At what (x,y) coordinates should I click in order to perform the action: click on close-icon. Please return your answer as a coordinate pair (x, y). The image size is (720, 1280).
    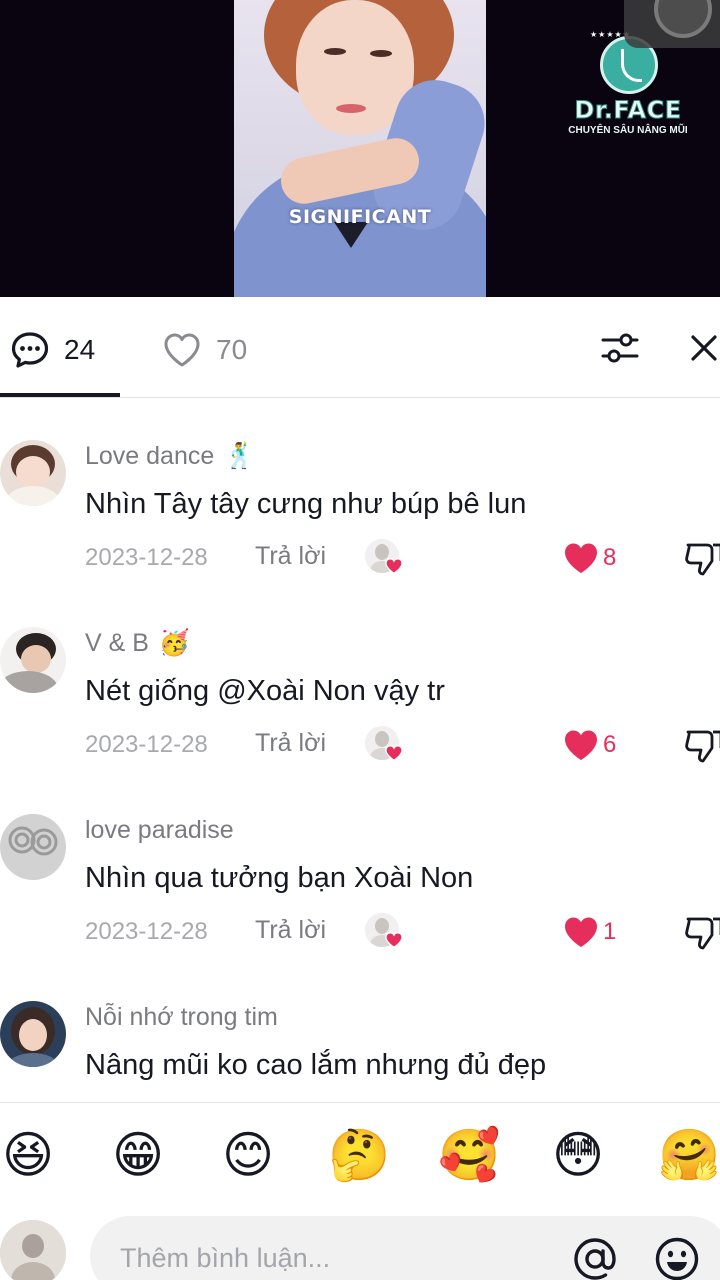
    Looking at the image, I should click on (704, 348).